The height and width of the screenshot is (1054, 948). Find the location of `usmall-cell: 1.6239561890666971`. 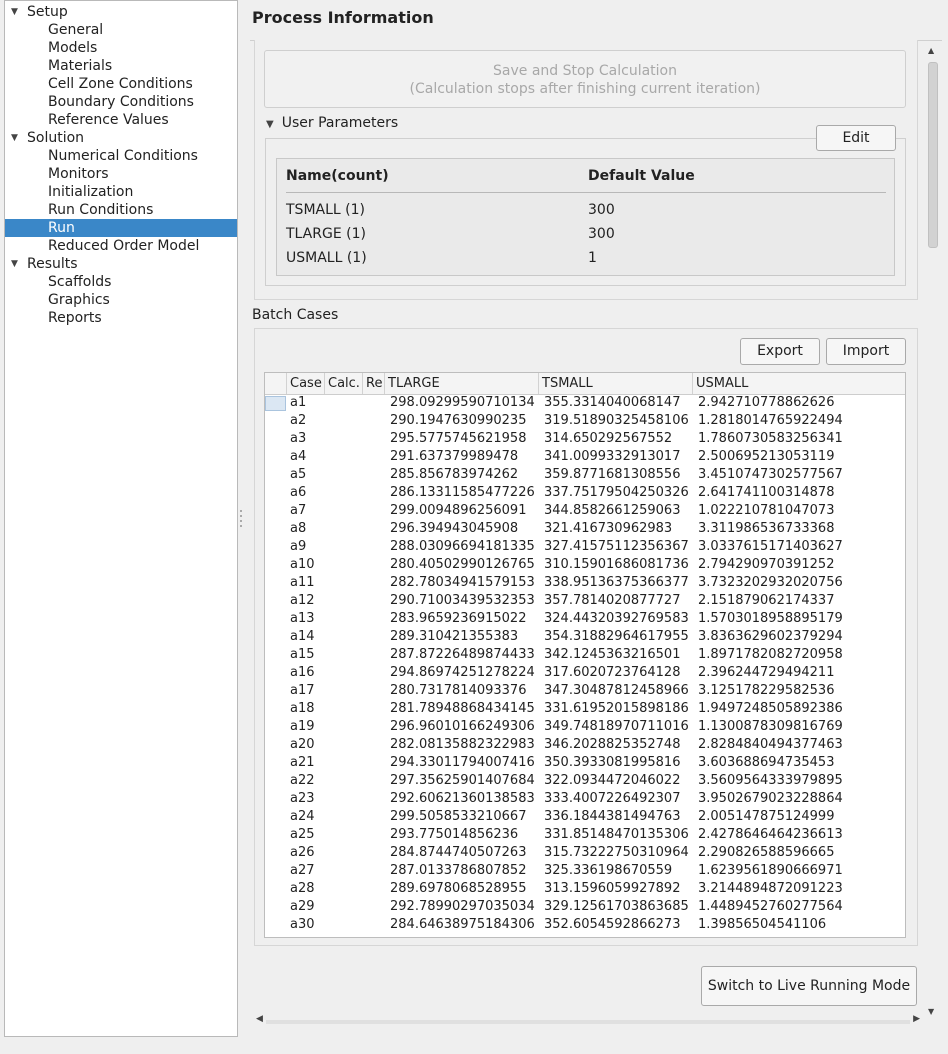

usmall-cell: 1.6239561890666971 is located at coordinates (770, 871).